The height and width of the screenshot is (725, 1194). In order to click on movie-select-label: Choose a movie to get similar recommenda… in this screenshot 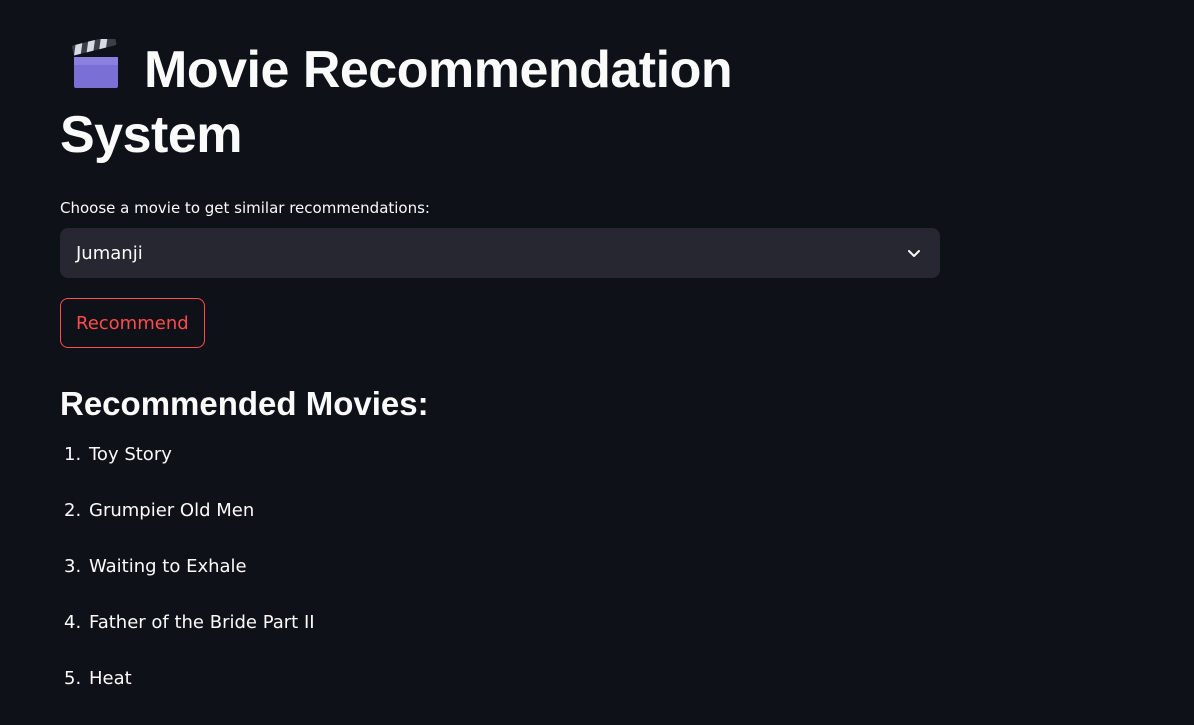, I will do `click(245, 208)`.